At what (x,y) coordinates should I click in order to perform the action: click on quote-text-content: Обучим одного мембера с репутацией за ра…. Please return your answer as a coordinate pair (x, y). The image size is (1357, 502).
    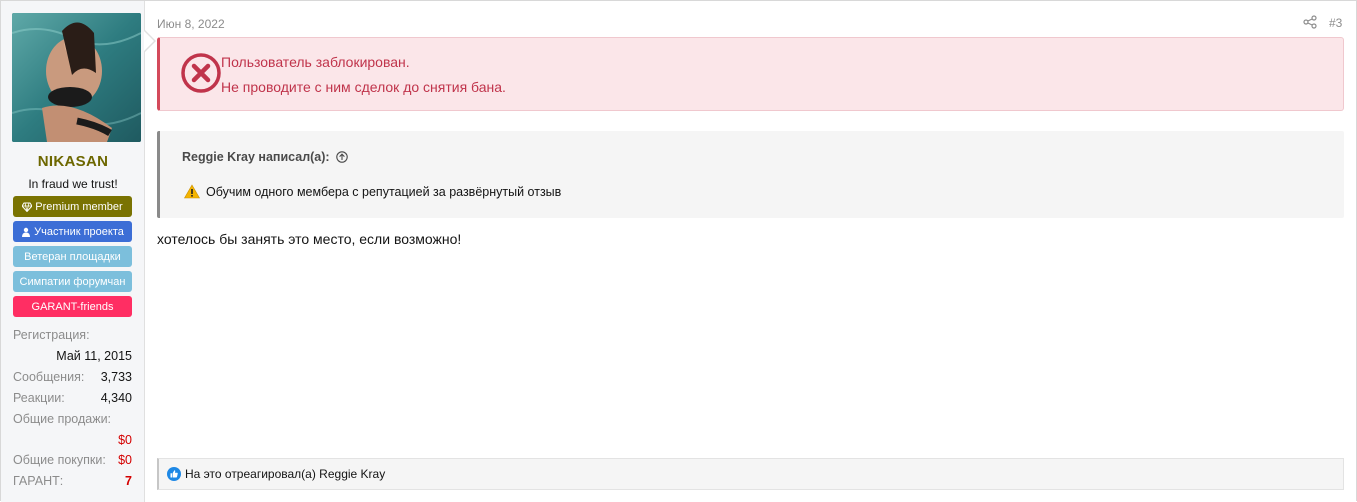
    Looking at the image, I should click on (384, 191).